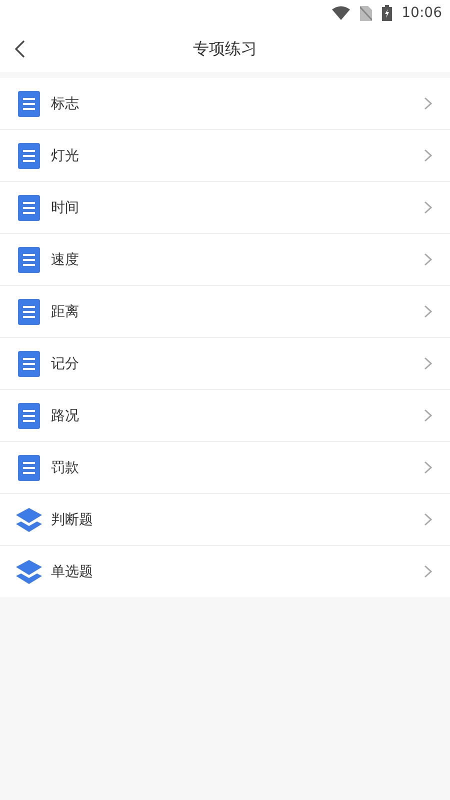 The height and width of the screenshot is (800, 450). Describe the element at coordinates (225, 364) in the screenshot. I see `list-item: 记分` at that location.